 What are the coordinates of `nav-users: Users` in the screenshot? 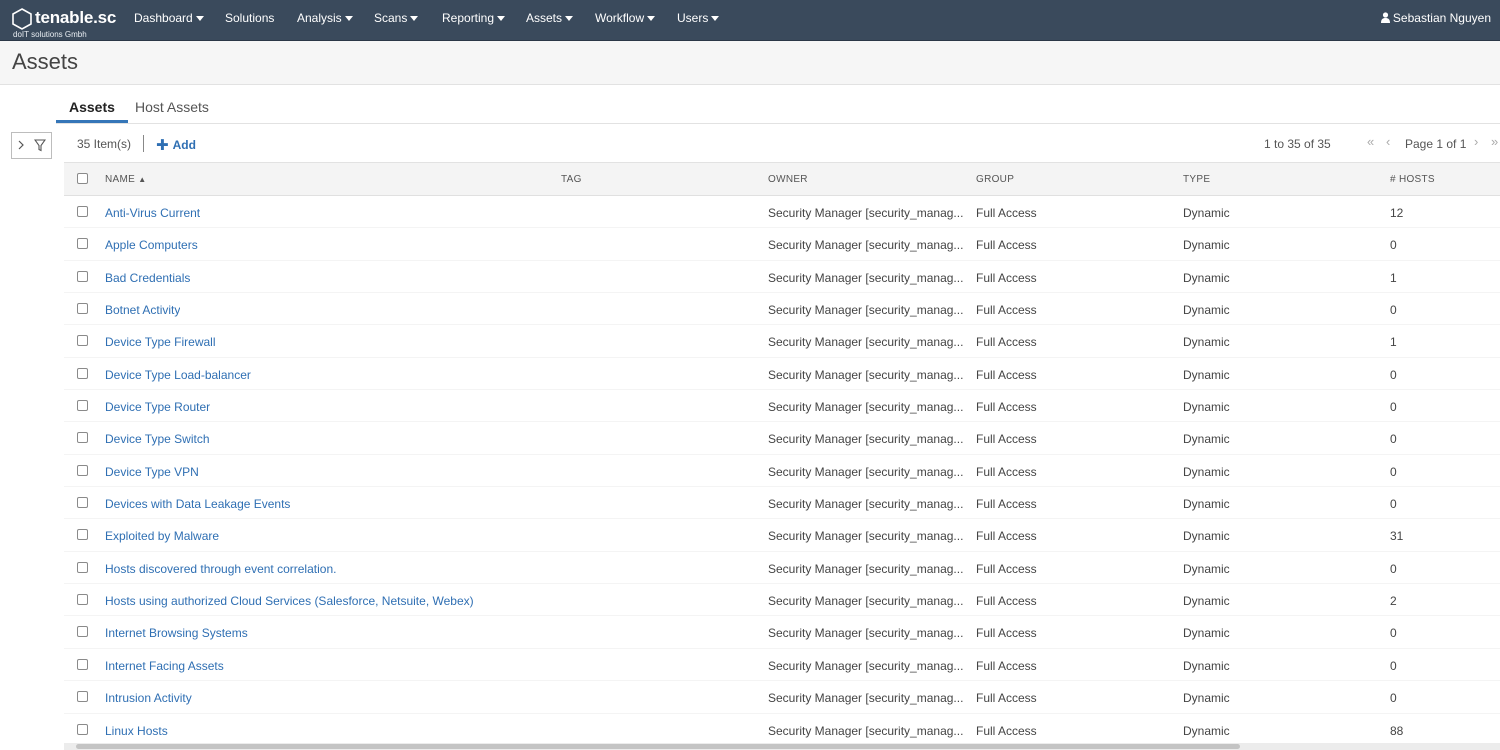 It's located at (698, 18).